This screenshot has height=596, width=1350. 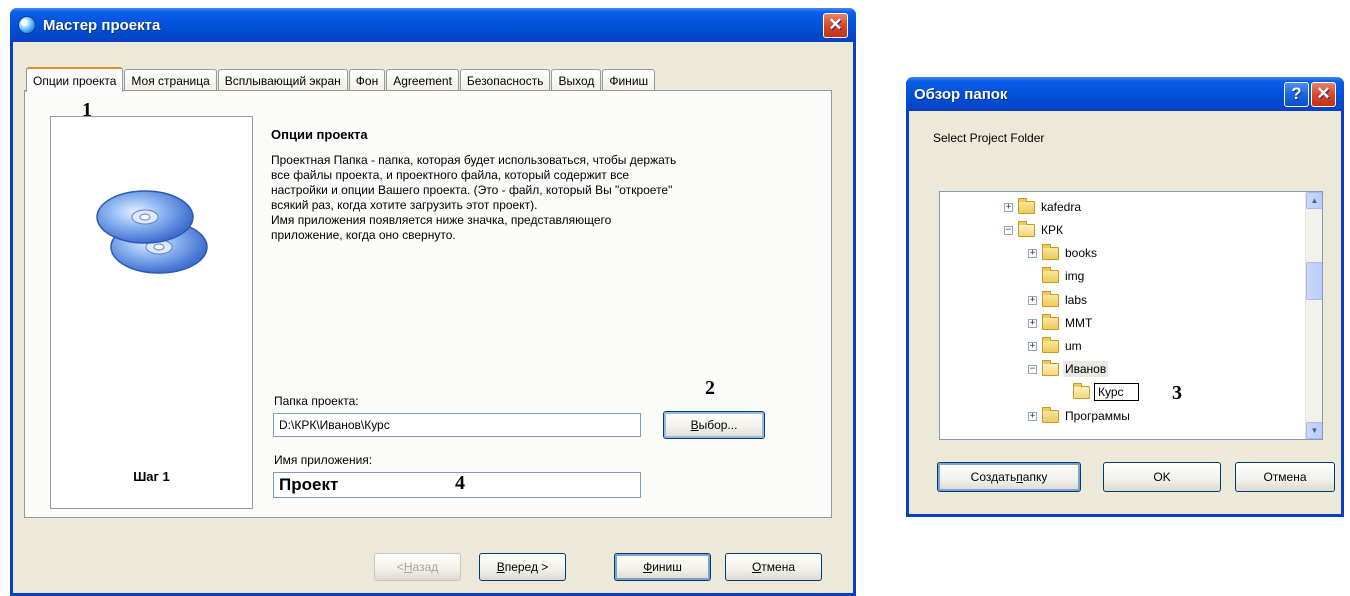 I want to click on scroll-down-icon: ▼, so click(x=1314, y=430).